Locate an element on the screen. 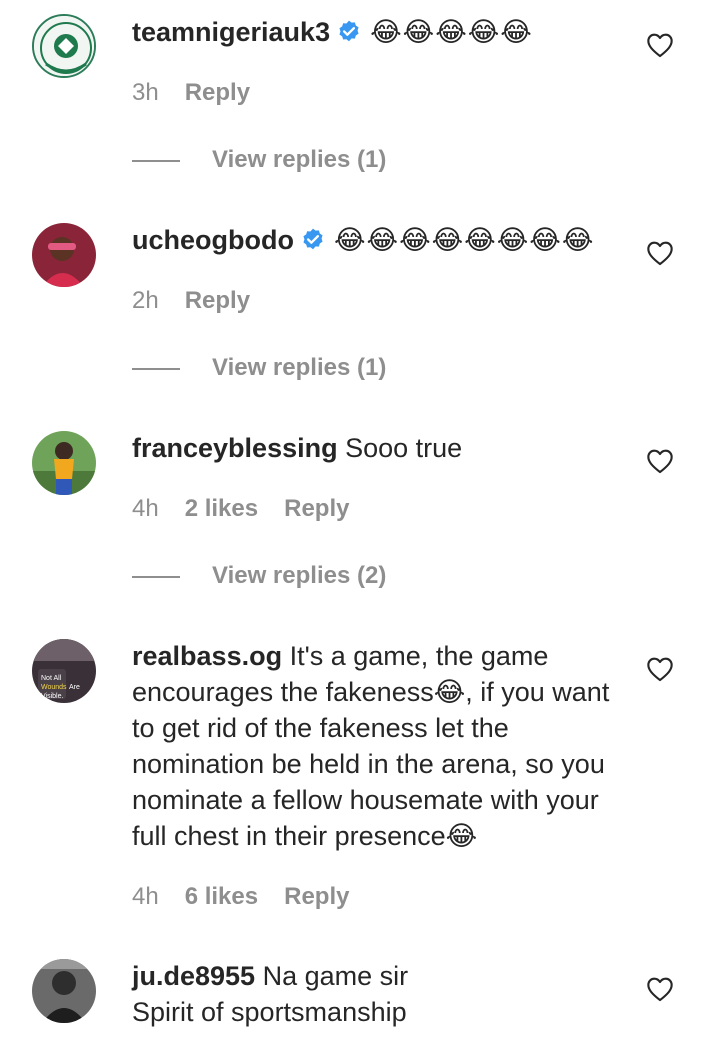  svg-text: Not All is located at coordinates (51, 678).